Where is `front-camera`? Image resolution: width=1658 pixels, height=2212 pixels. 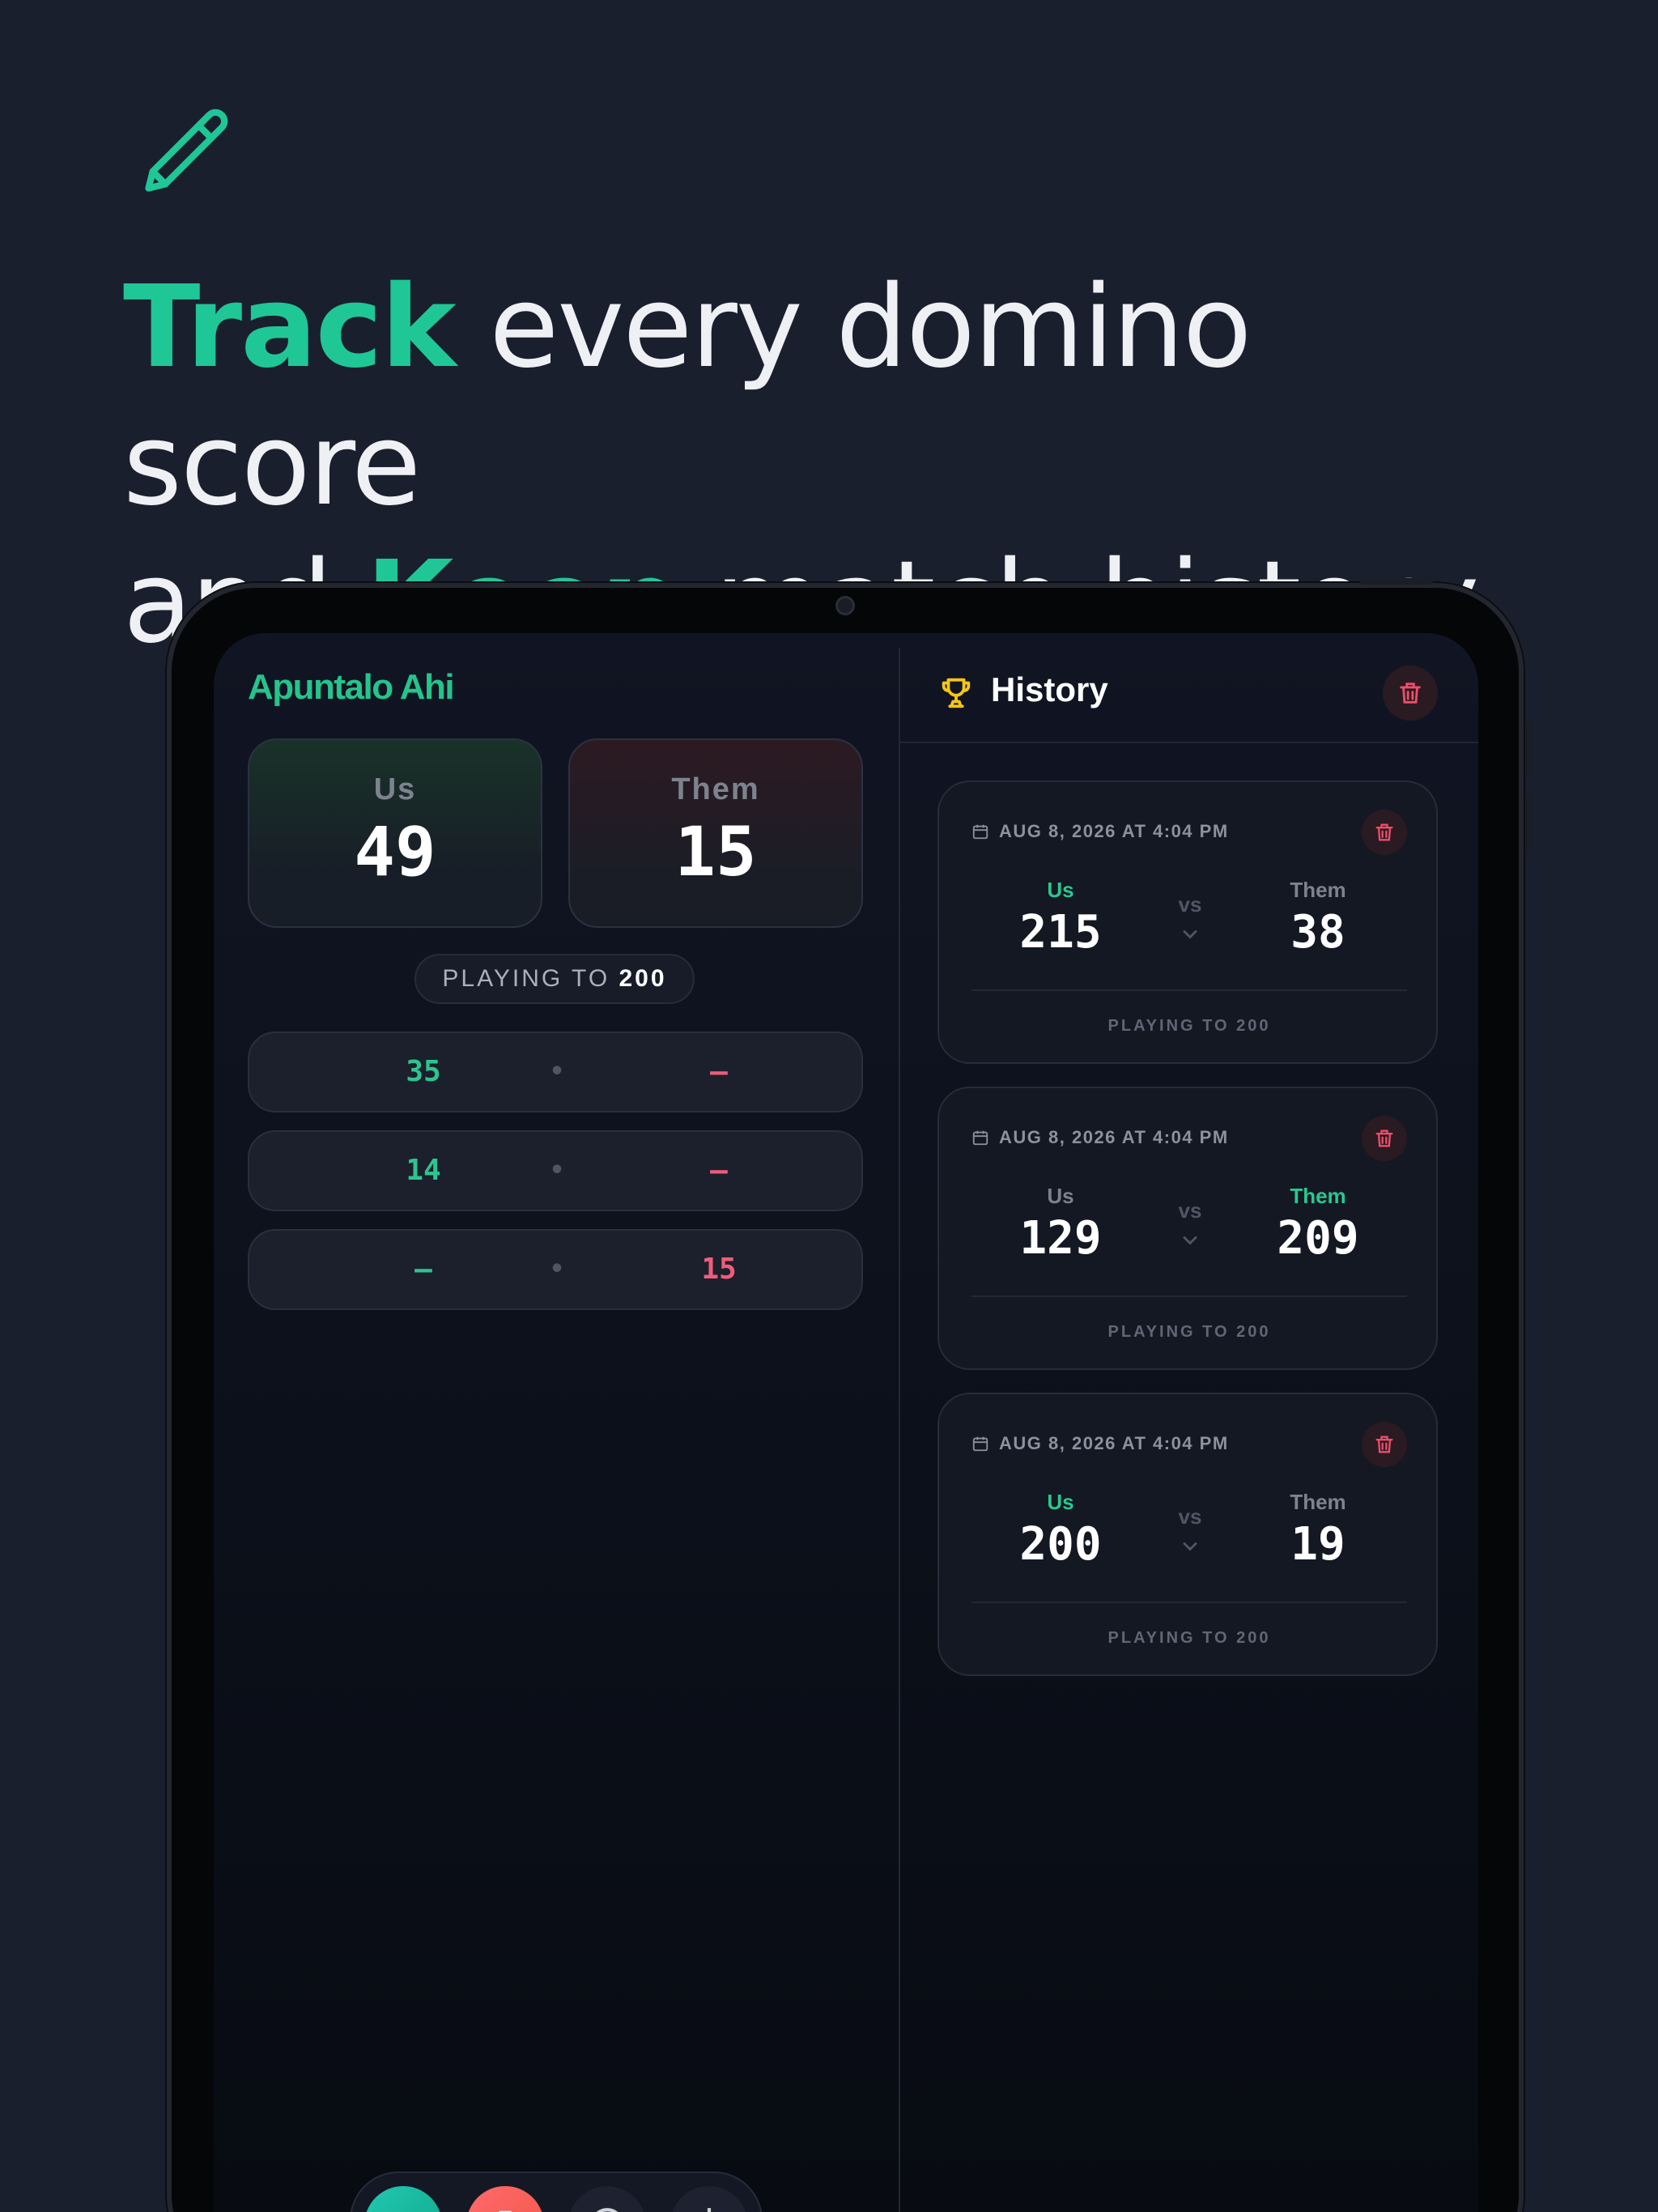 front-camera is located at coordinates (845, 606).